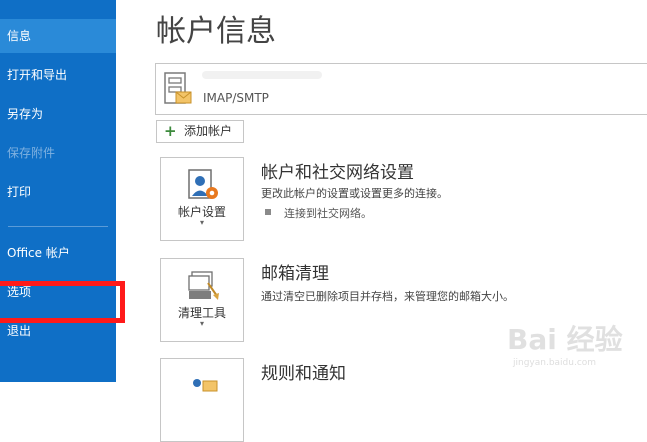  What do you see at coordinates (555, 363) in the screenshot?
I see `watermark-url: jingyan.baidu.com` at bounding box center [555, 363].